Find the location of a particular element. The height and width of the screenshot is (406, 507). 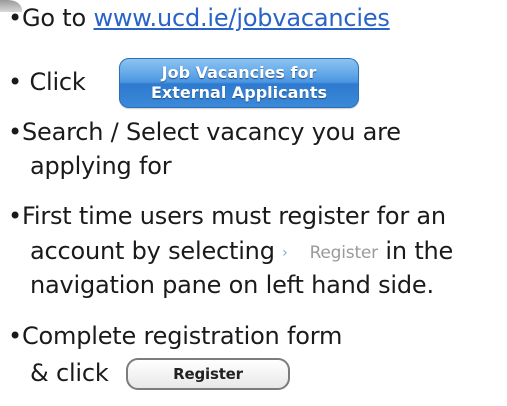

step-go-to: •Go to www.ucd.ie/jobvacancies is located at coordinates (199, 18).